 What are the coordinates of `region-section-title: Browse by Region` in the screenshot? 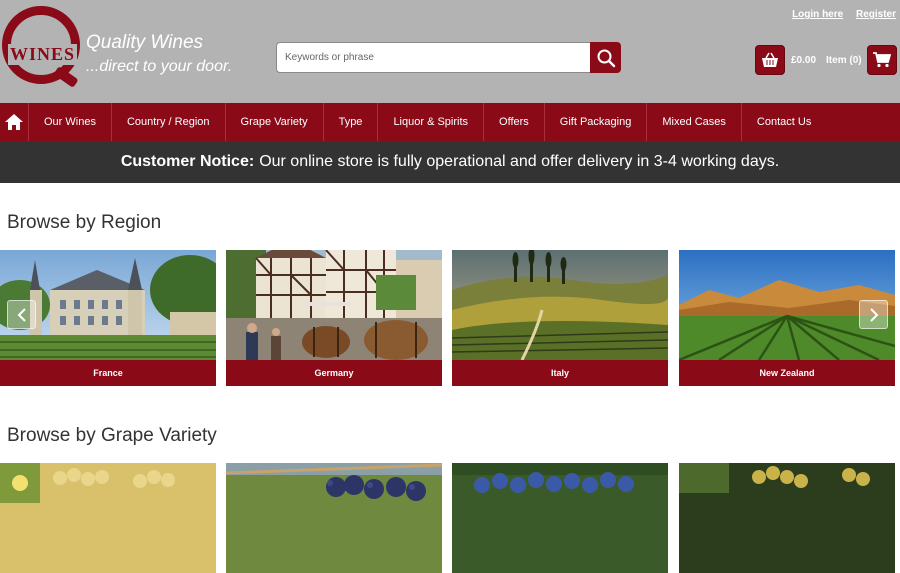 It's located at (84, 222).